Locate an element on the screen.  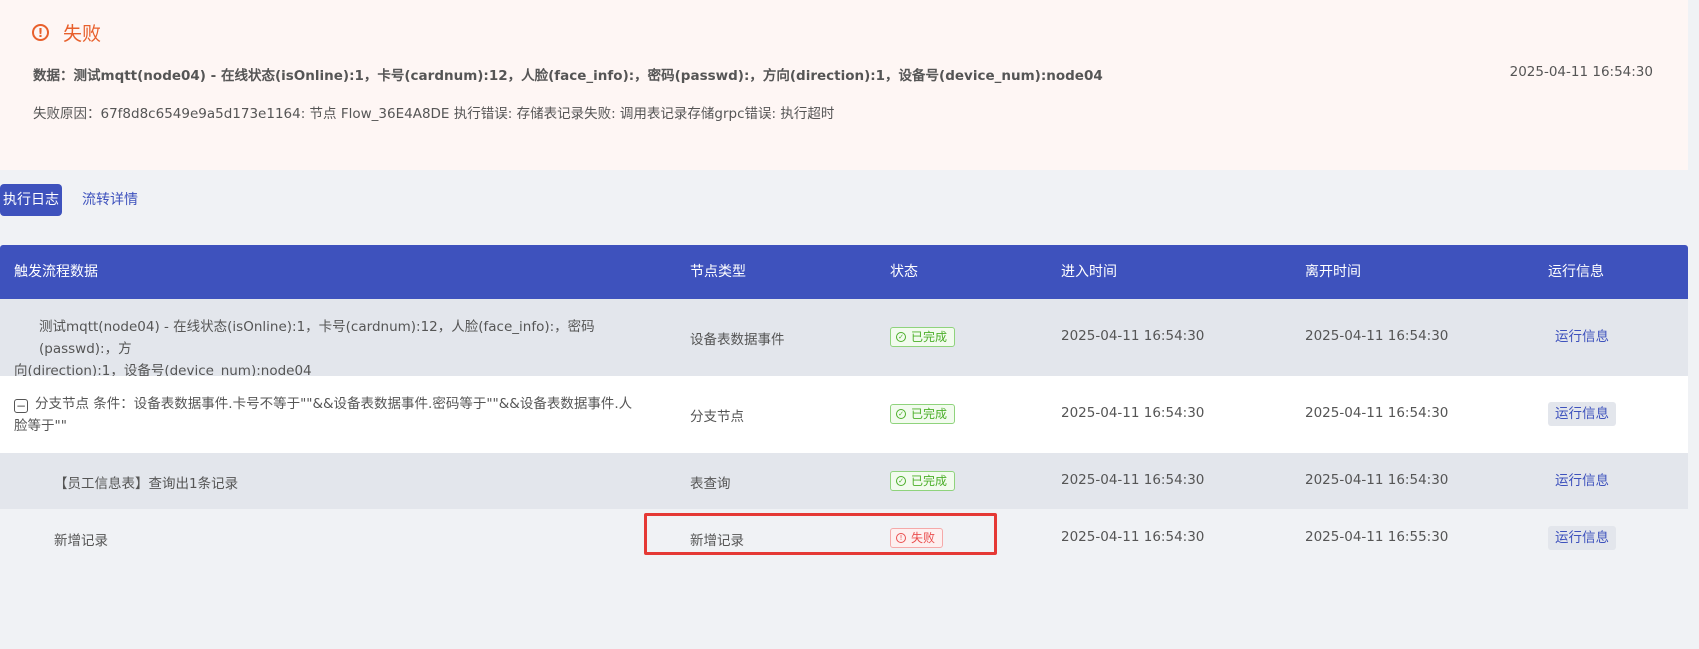
node-type-cell: 设备表数据事件 is located at coordinates (737, 340).